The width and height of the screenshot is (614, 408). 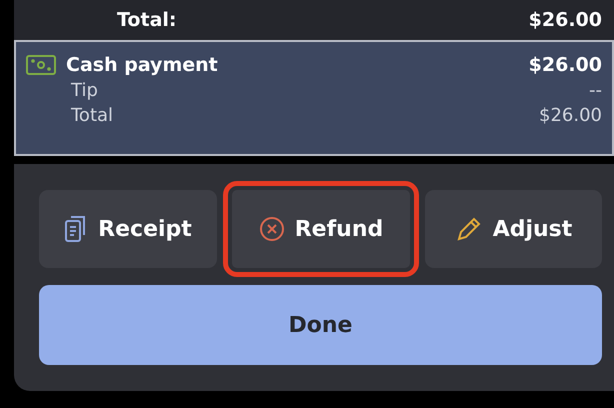 I want to click on total-label: Total:, so click(x=147, y=20).